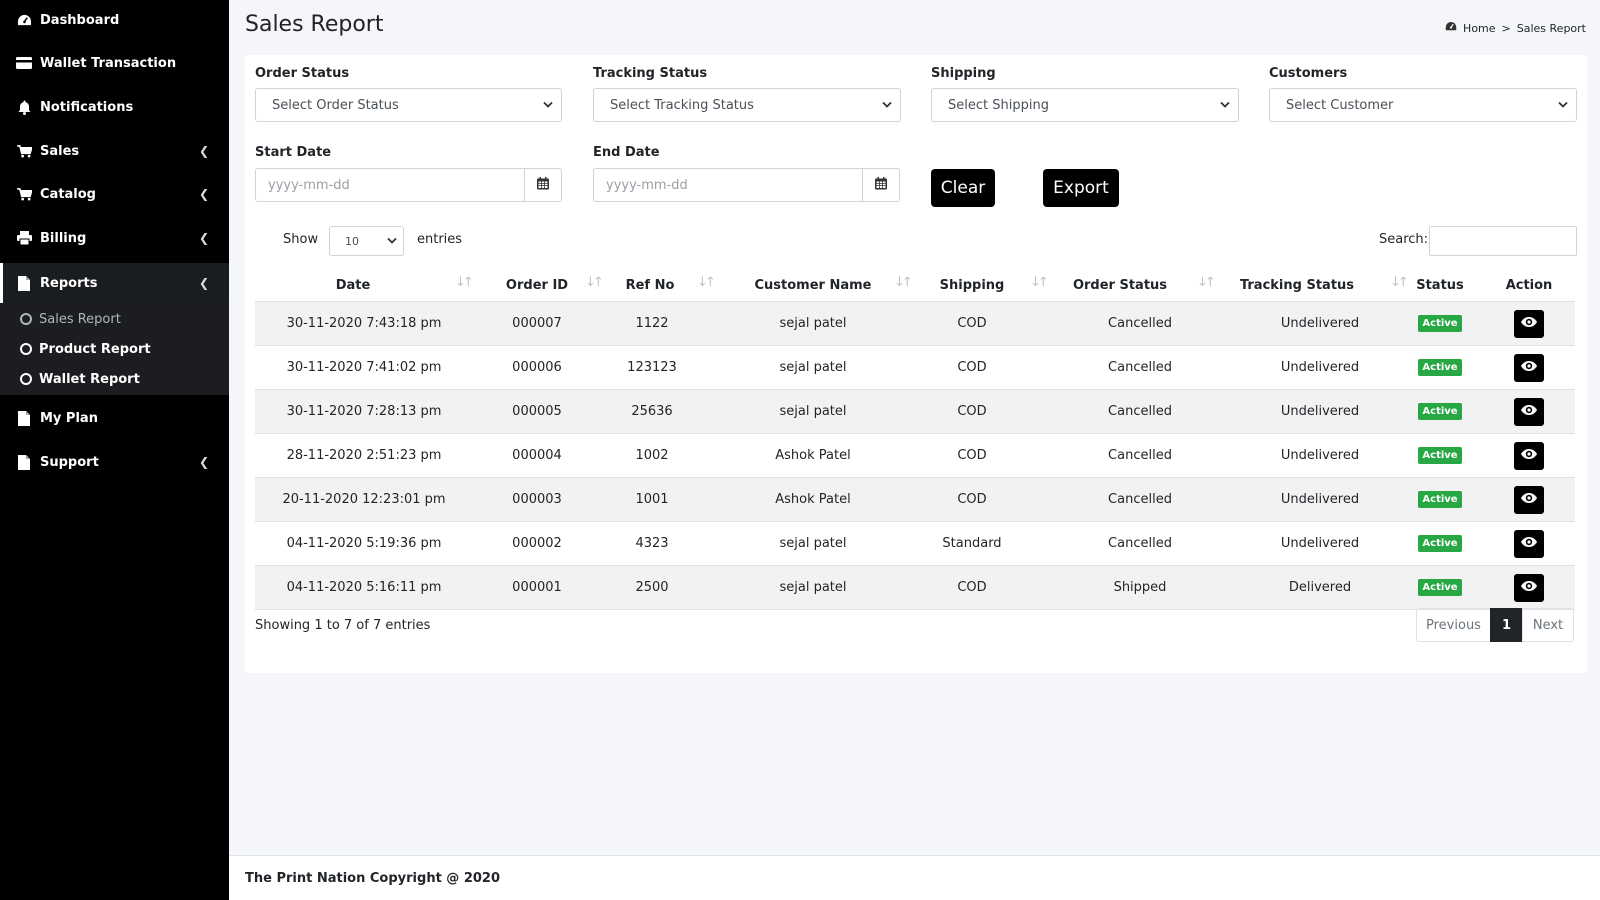  I want to click on pagination-previous: Previous, so click(1453, 625).